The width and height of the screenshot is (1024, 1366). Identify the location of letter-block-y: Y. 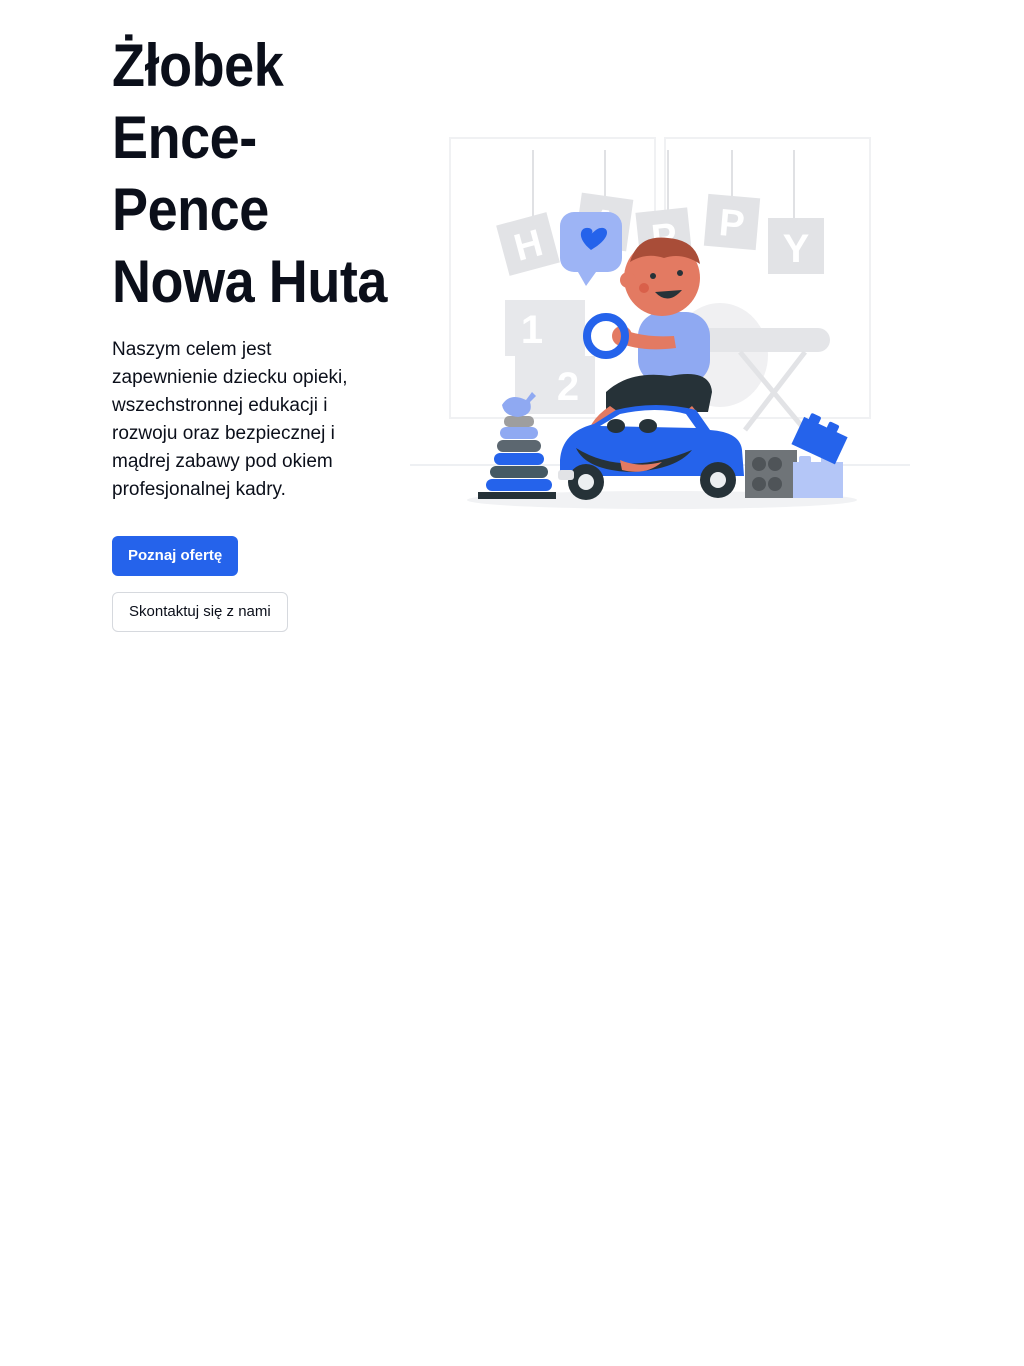
(796, 246).